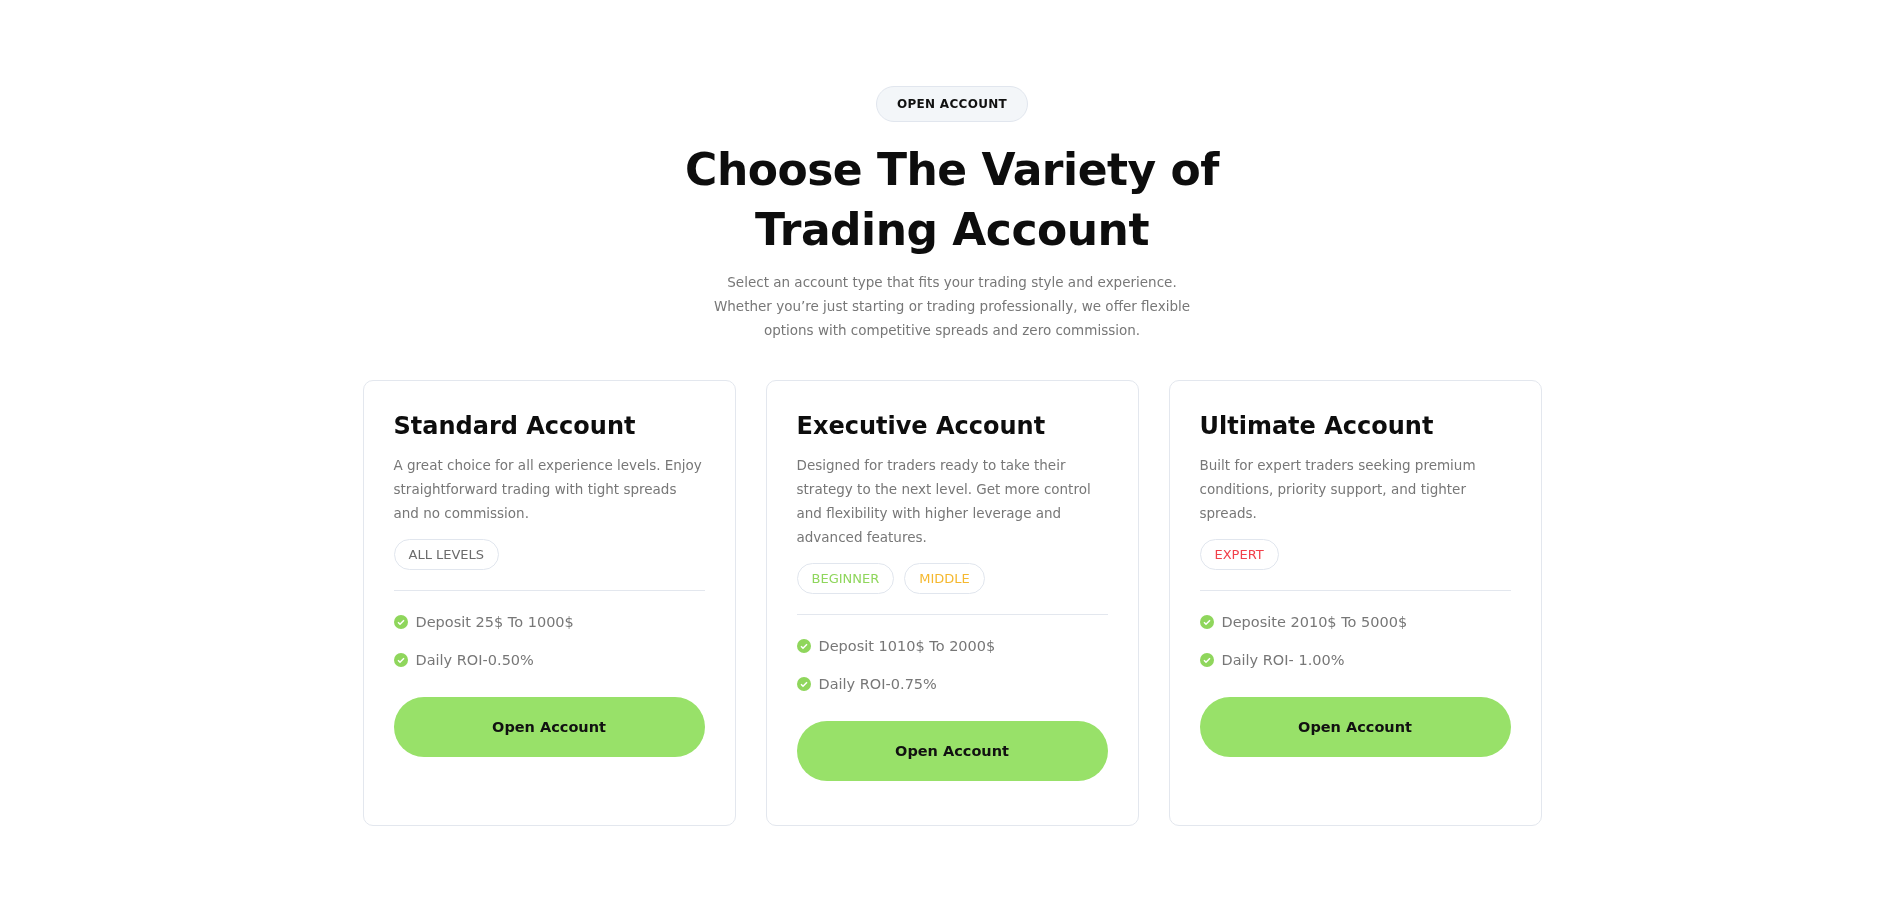 The image size is (1904, 908). I want to click on feature-text: Daily ROI-0.50%, so click(474, 660).